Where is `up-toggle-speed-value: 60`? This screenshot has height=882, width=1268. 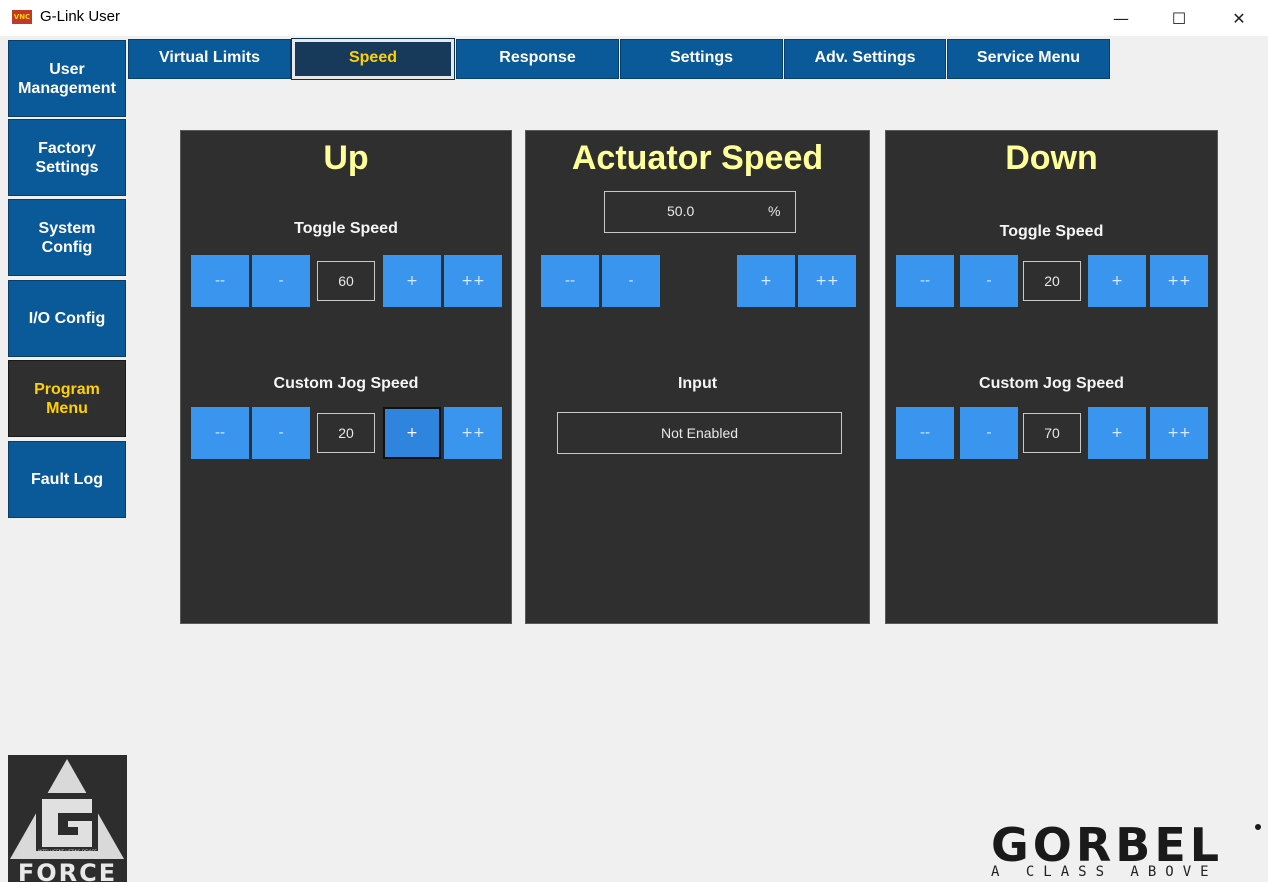 up-toggle-speed-value: 60 is located at coordinates (346, 281).